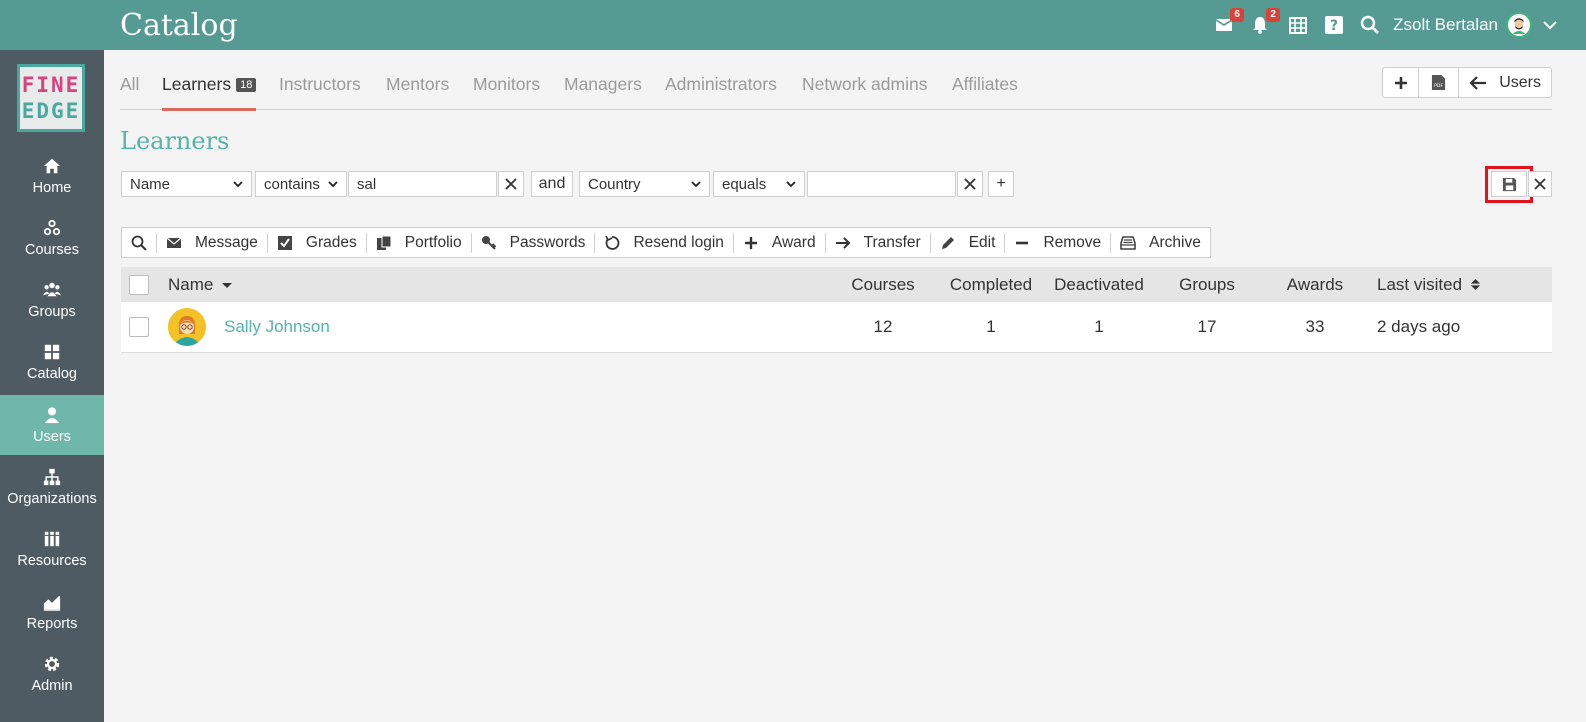 The width and height of the screenshot is (1586, 722). I want to click on grades-button: Grades, so click(317, 242).